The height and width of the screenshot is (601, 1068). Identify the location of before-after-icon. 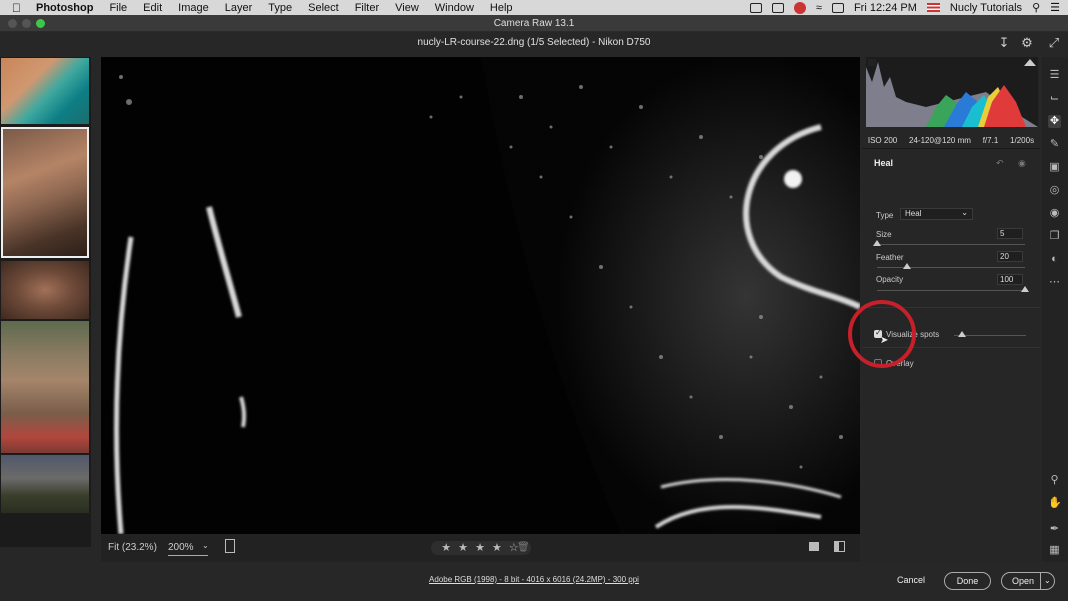
(839, 546).